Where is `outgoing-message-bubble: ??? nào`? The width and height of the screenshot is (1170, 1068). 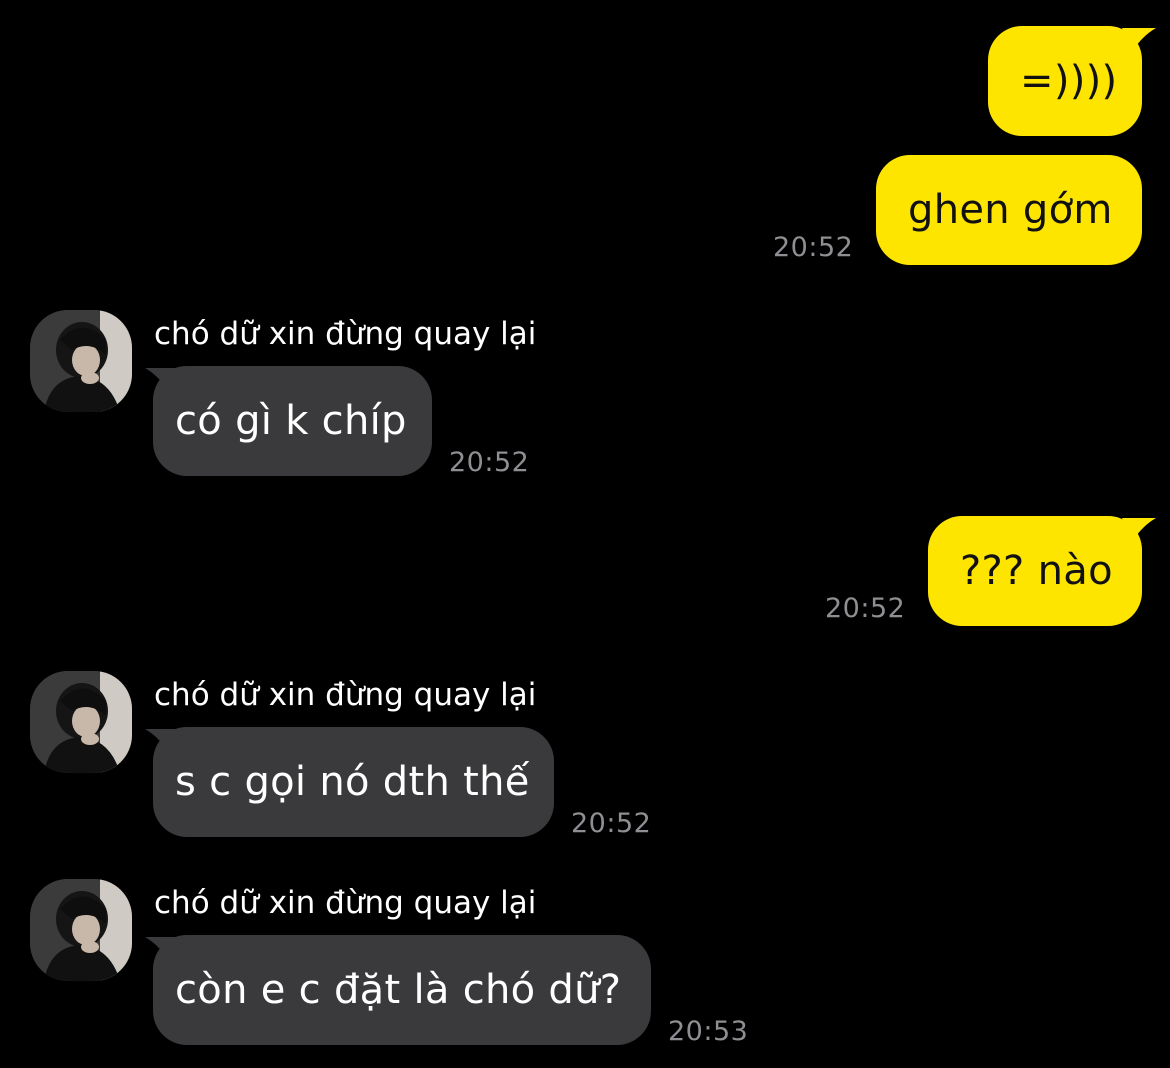 outgoing-message-bubble: ??? nào is located at coordinates (1035, 571).